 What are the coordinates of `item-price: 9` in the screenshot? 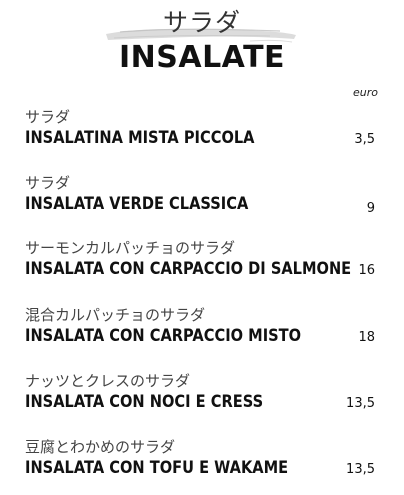 It's located at (370, 208).